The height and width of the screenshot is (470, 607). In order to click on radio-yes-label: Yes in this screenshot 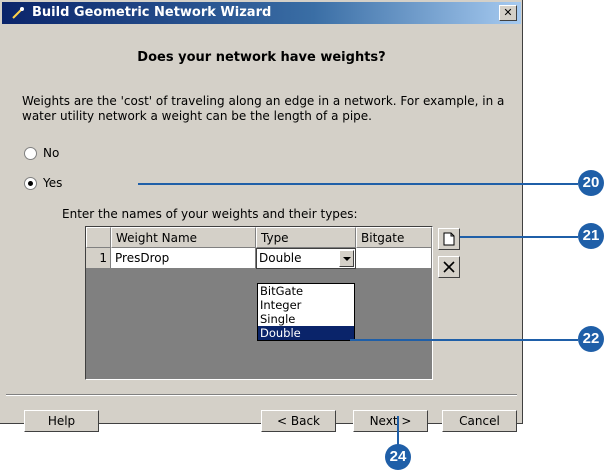, I will do `click(53, 183)`.